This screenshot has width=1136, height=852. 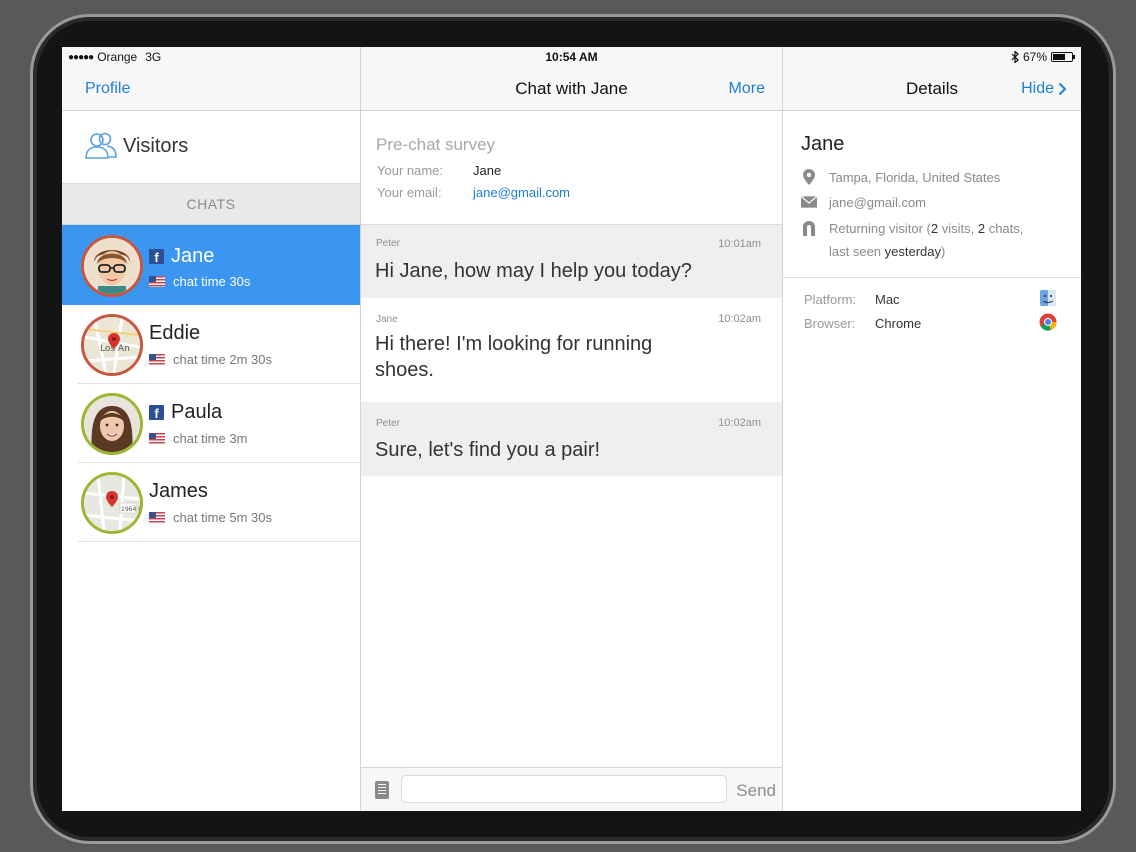 I want to click on message-input, so click(x=564, y=789).